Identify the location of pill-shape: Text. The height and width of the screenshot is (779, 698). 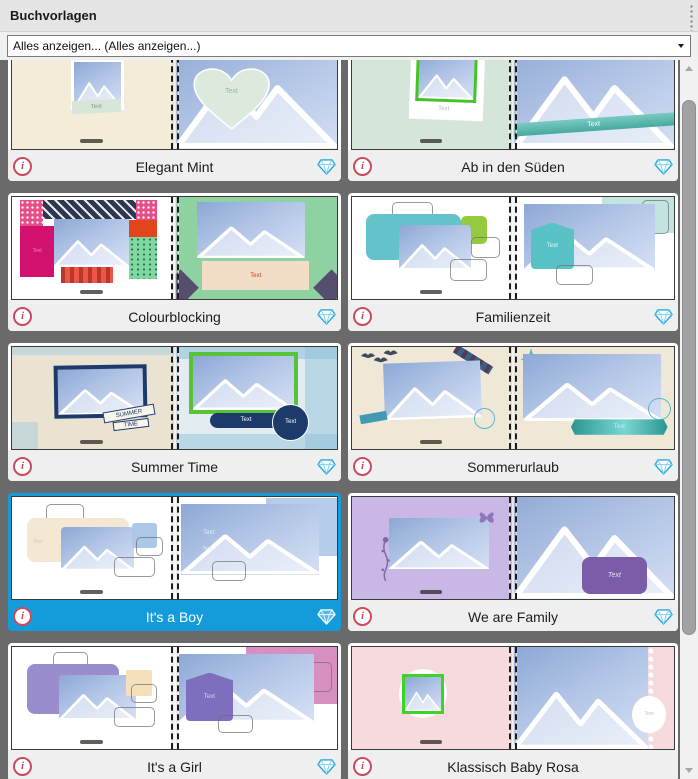
(246, 420).